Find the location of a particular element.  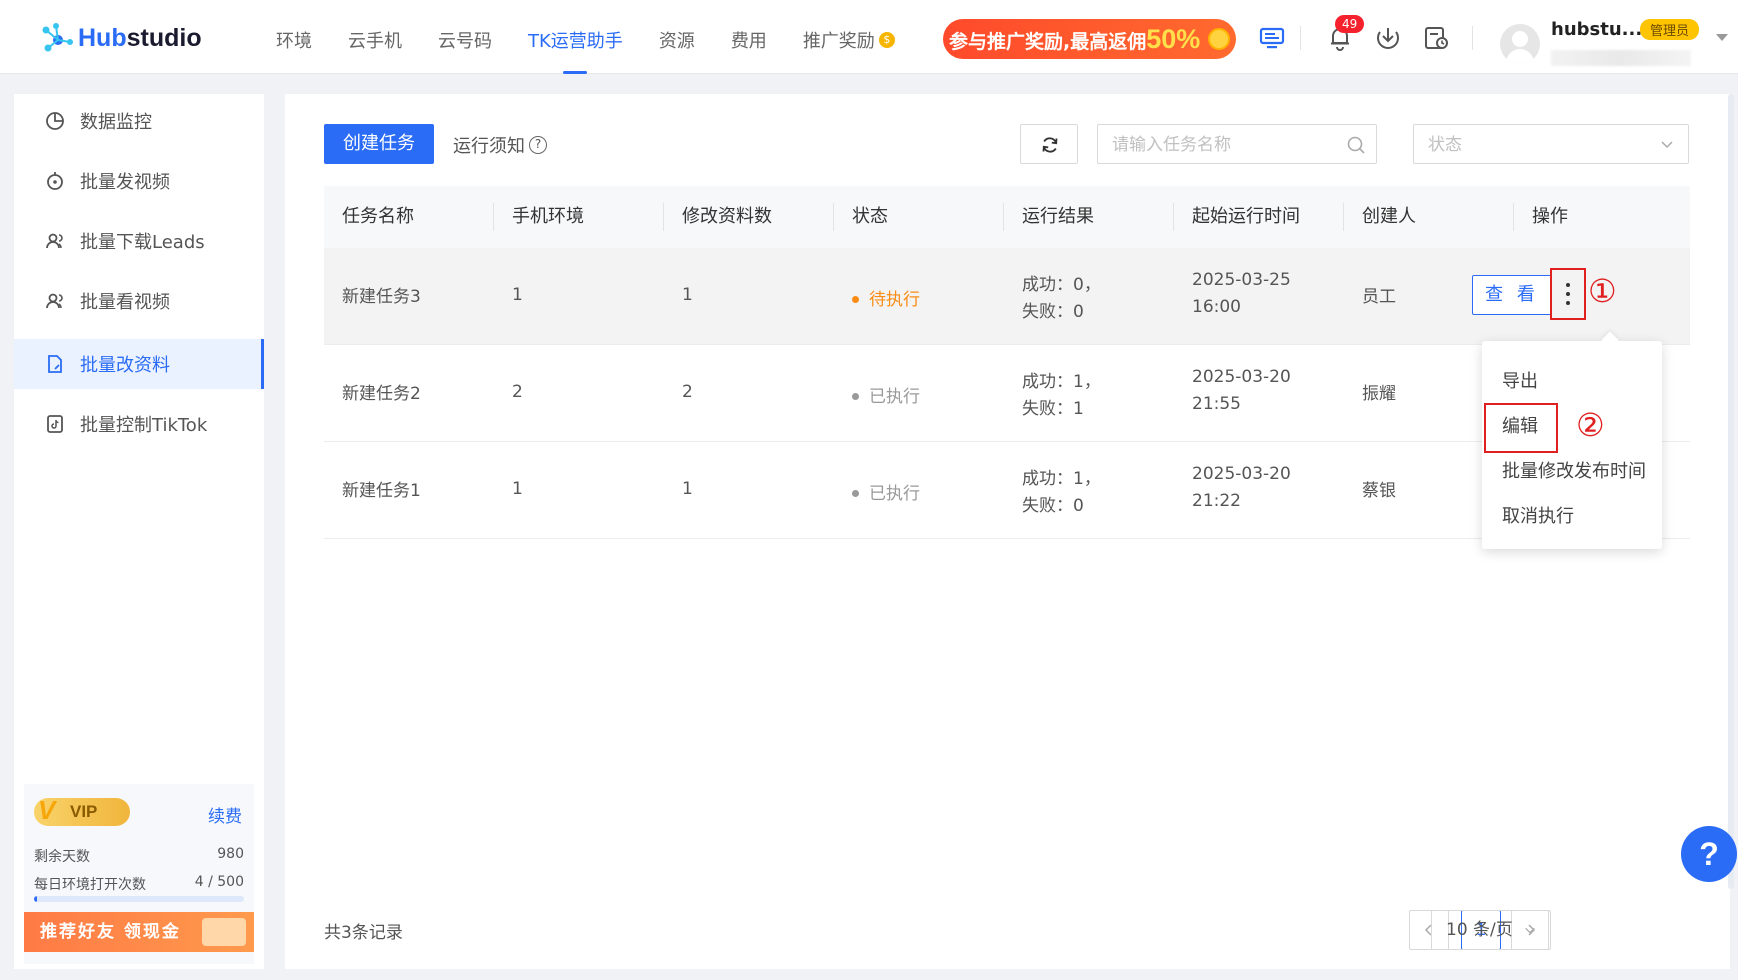

schedule-icon is located at coordinates (1436, 38).